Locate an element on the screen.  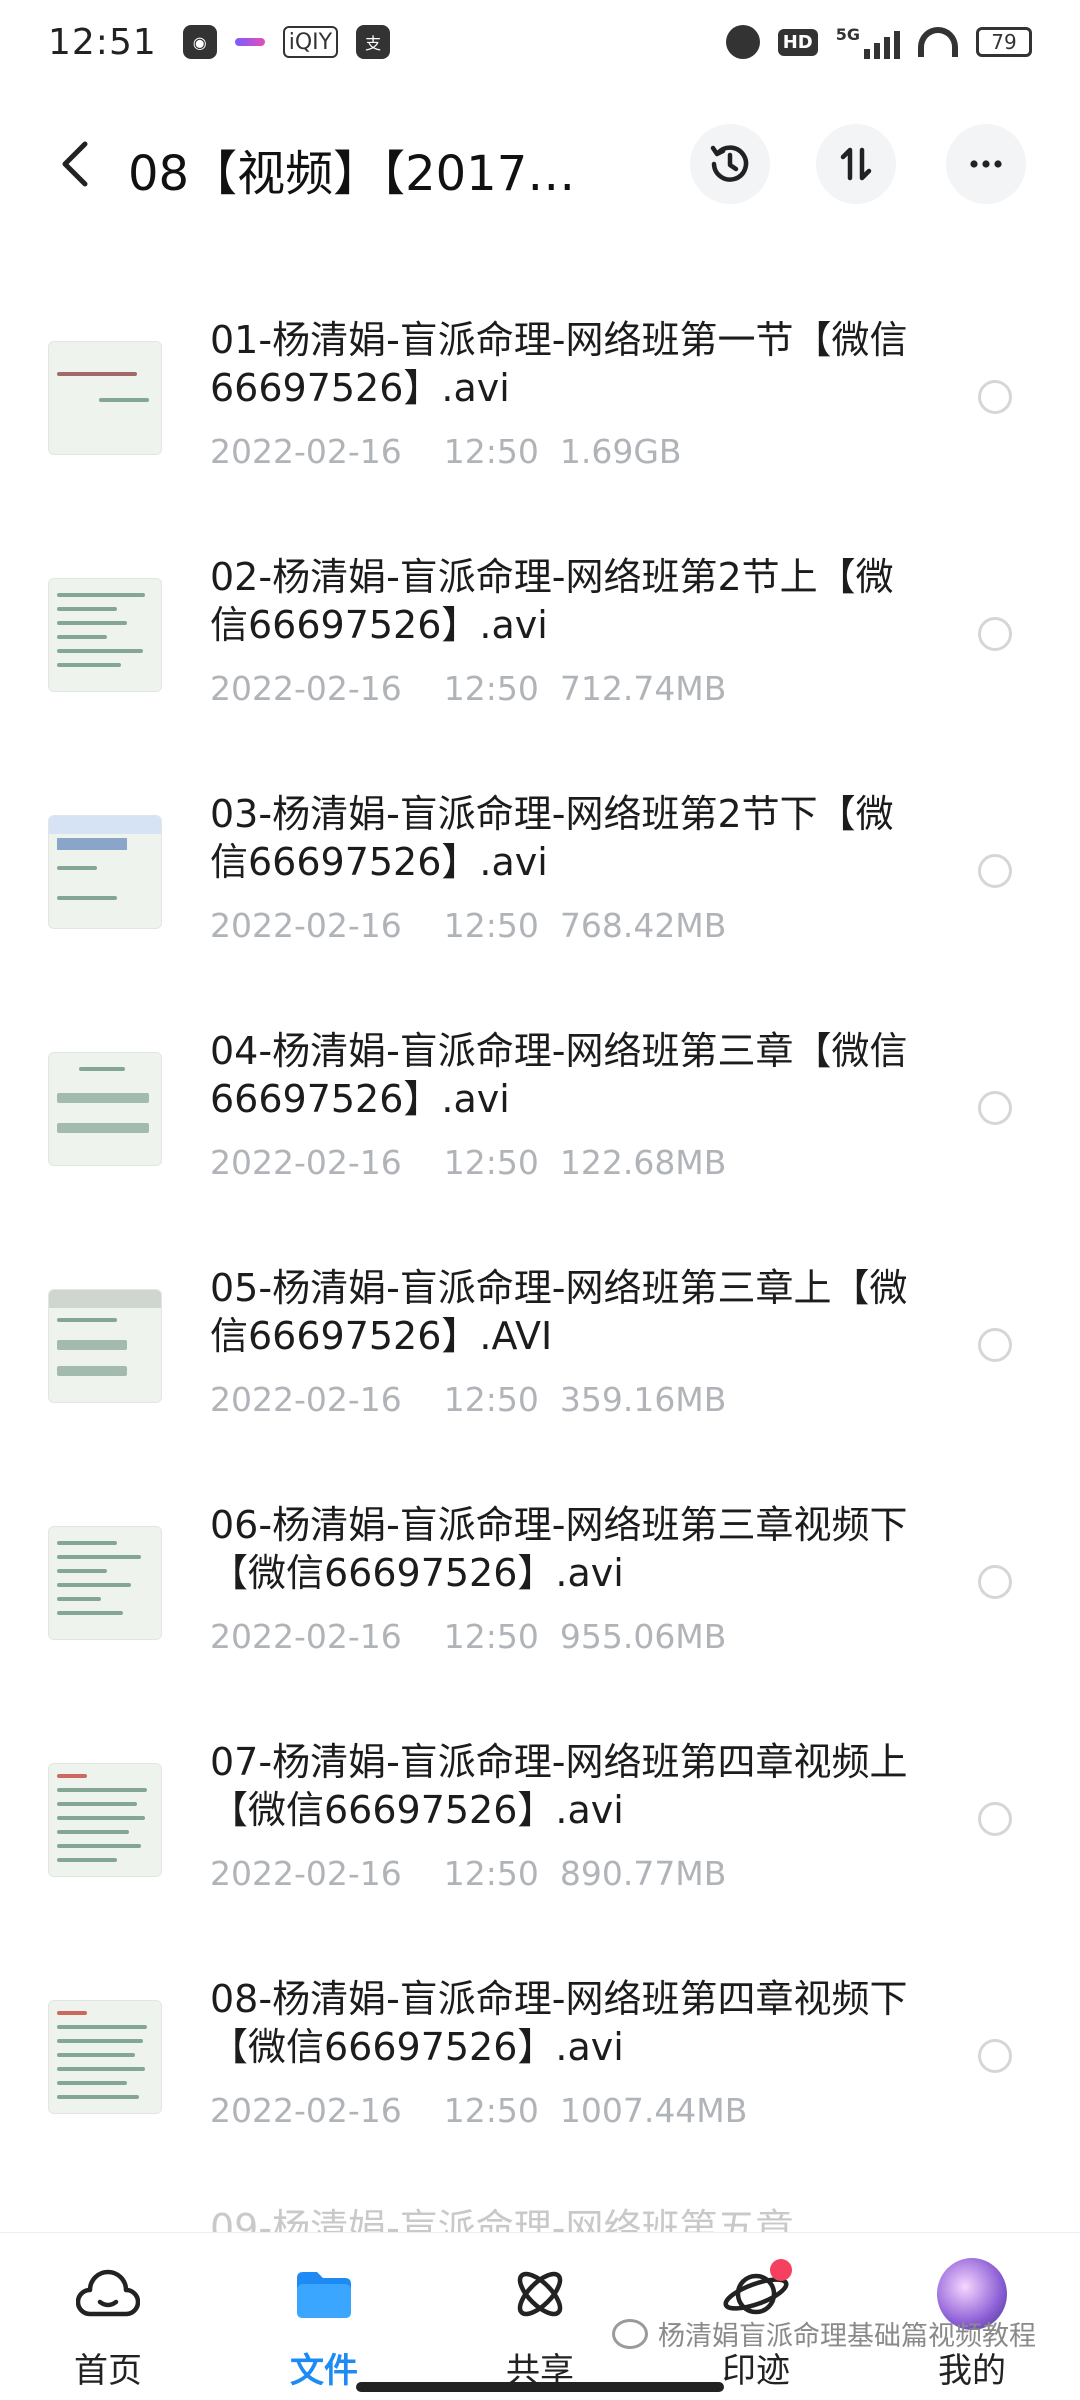
nav-item-home: 首页 is located at coordinates (108, 2325).